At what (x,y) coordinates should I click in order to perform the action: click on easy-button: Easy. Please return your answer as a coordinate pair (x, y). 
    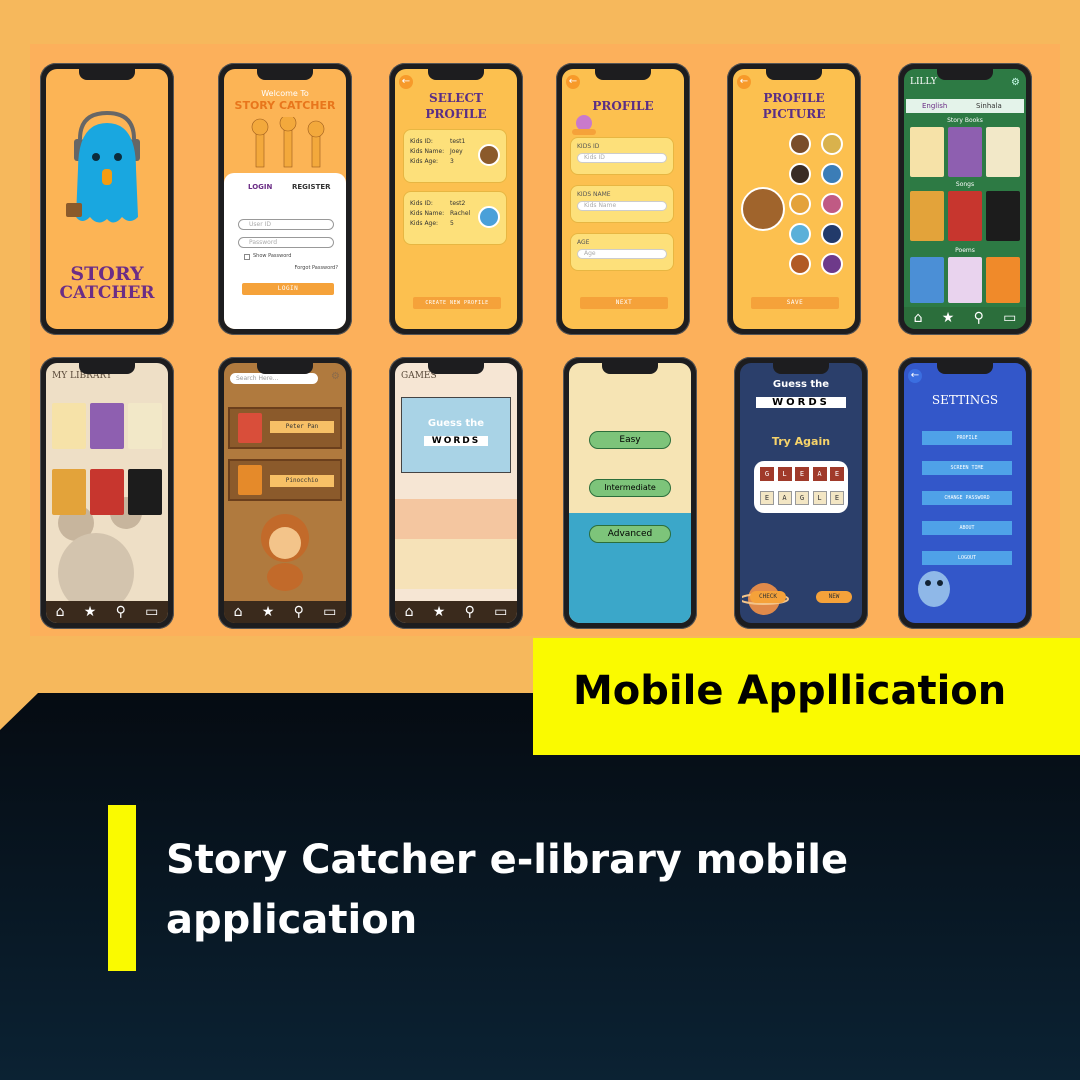
    Looking at the image, I should click on (630, 440).